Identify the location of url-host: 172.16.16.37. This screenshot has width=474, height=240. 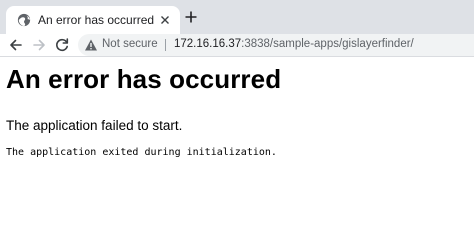
(208, 44).